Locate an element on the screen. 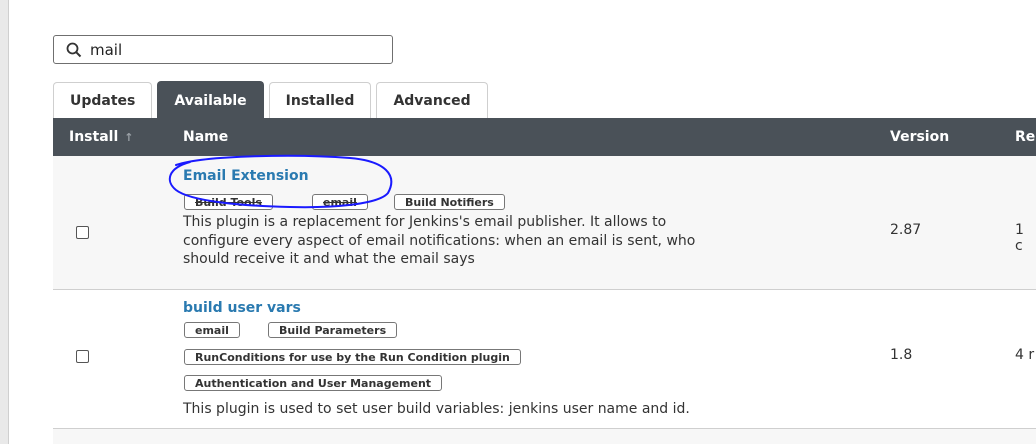 This screenshot has width=1036, height=444. tag-chip: Build Tools is located at coordinates (228, 202).